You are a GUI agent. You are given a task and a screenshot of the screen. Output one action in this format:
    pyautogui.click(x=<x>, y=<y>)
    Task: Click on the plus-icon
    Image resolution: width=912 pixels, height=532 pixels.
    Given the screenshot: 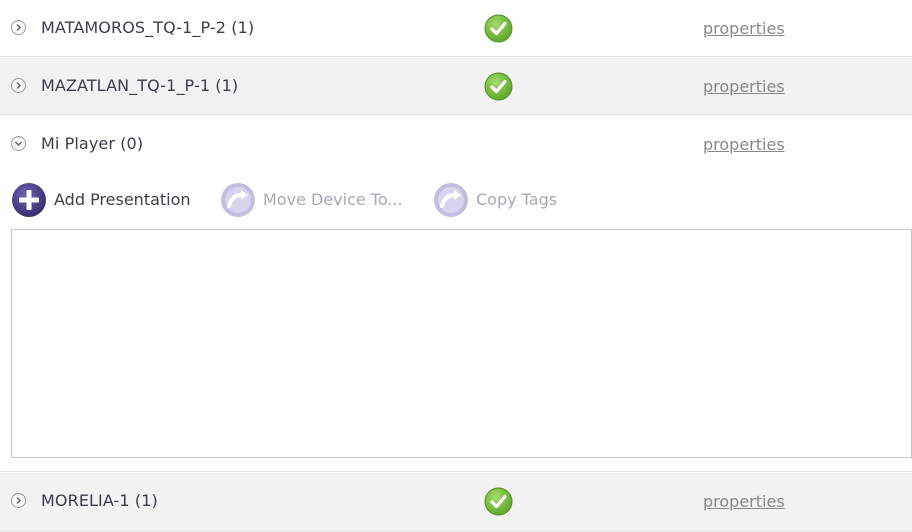 What is the action you would take?
    pyautogui.click(x=29, y=200)
    